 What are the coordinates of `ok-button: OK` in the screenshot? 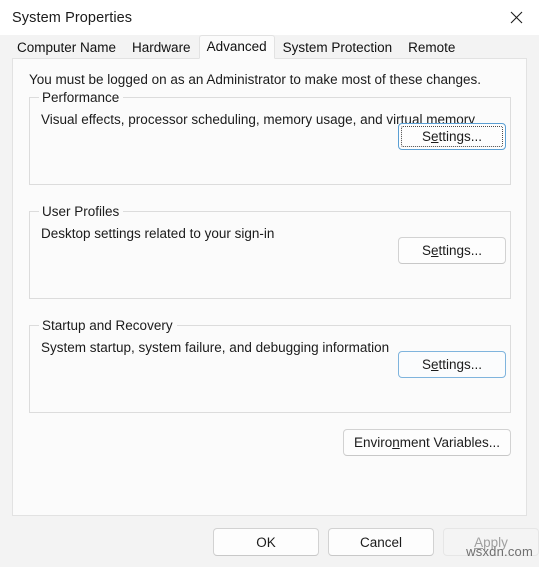 It's located at (266, 542).